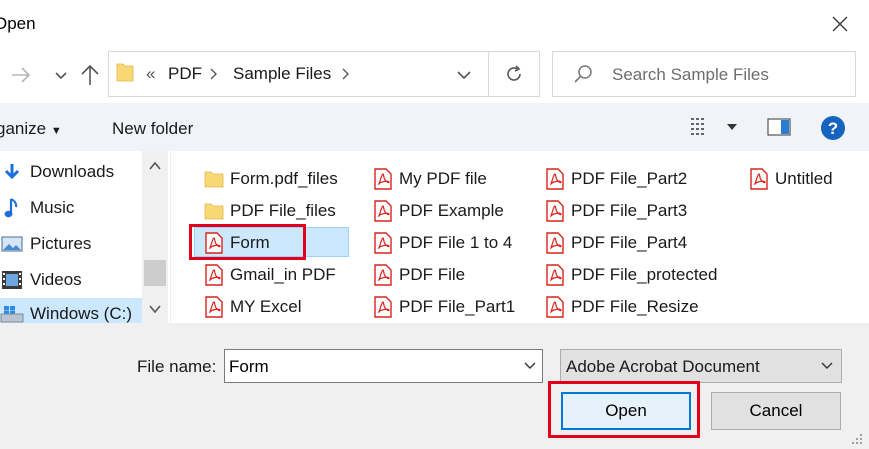 The height and width of the screenshot is (449, 869). I want to click on cancel-button: Cancel, so click(776, 411).